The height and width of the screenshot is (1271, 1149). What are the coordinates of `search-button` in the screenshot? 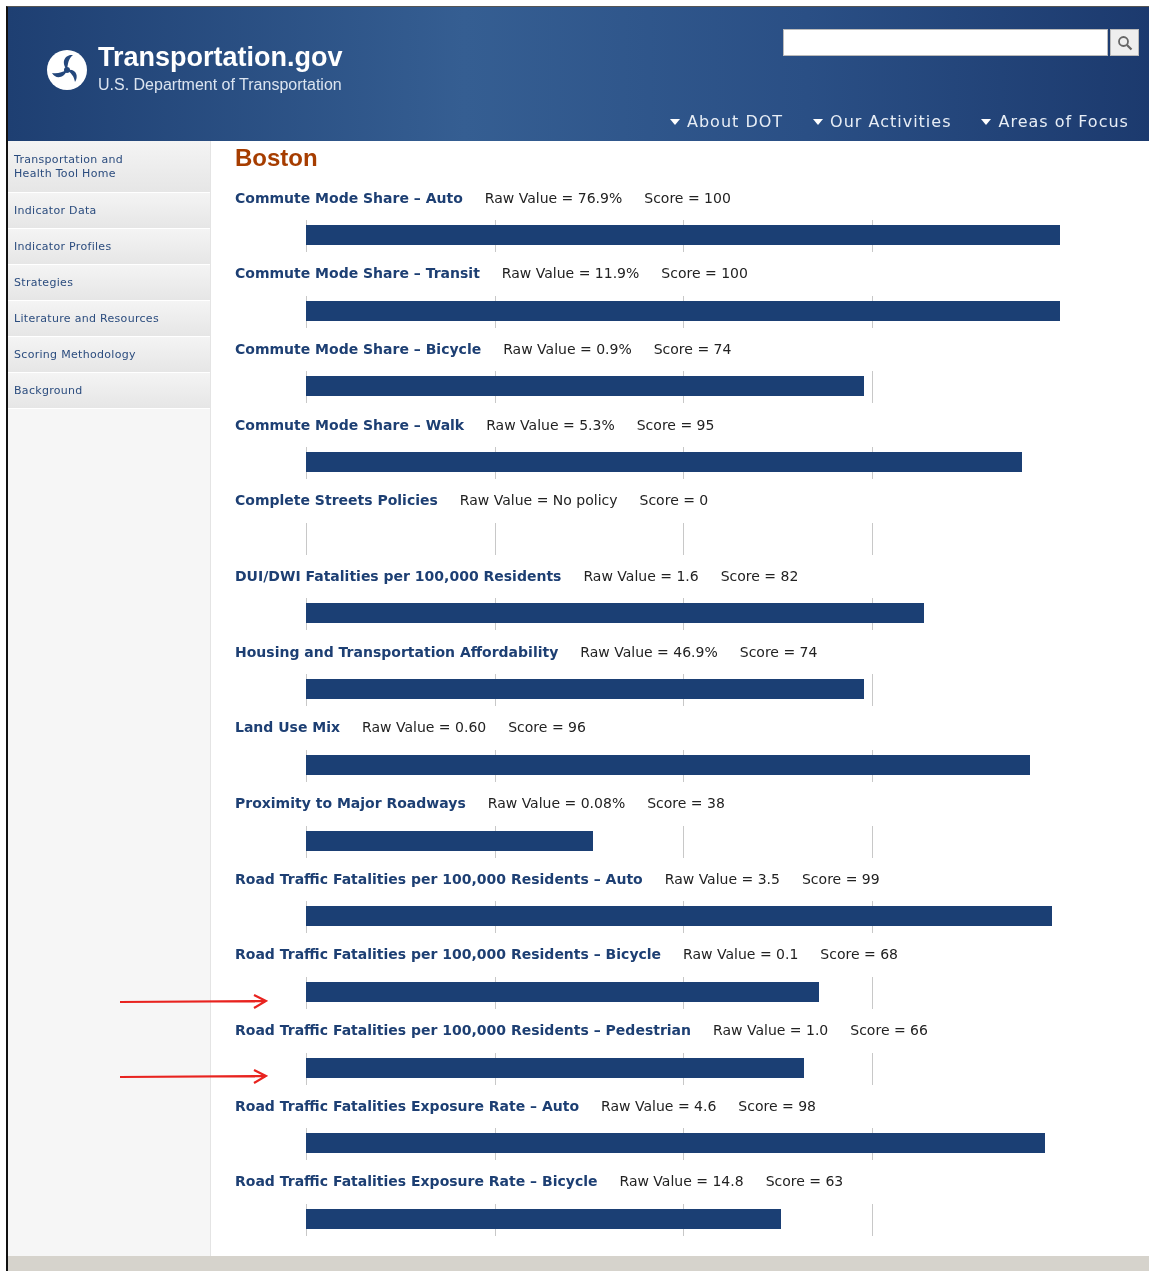 It's located at (1124, 42).